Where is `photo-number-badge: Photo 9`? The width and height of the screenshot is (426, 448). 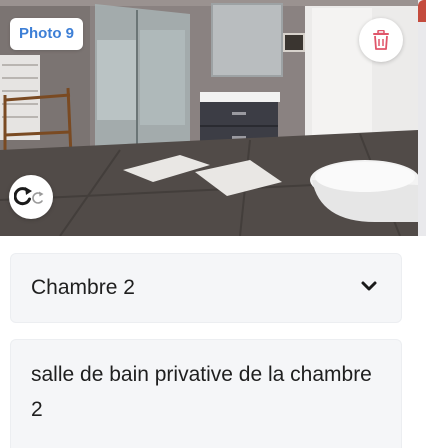 photo-number-badge: Photo 9 is located at coordinates (46, 34).